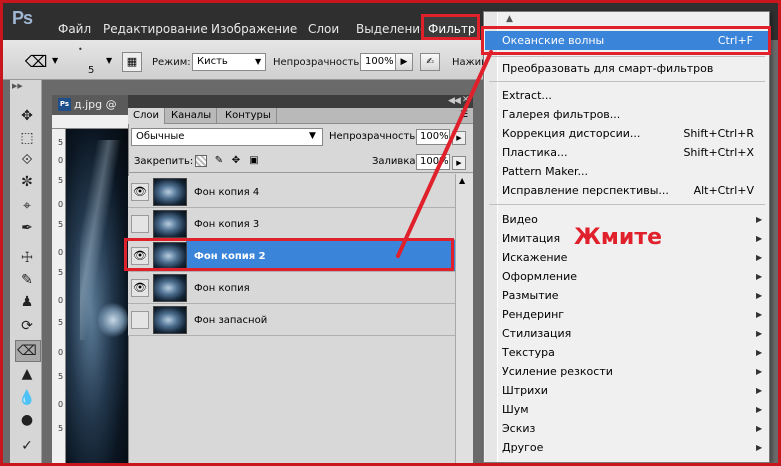  What do you see at coordinates (27, 446) in the screenshot?
I see `pen-tool-icon: ✓` at bounding box center [27, 446].